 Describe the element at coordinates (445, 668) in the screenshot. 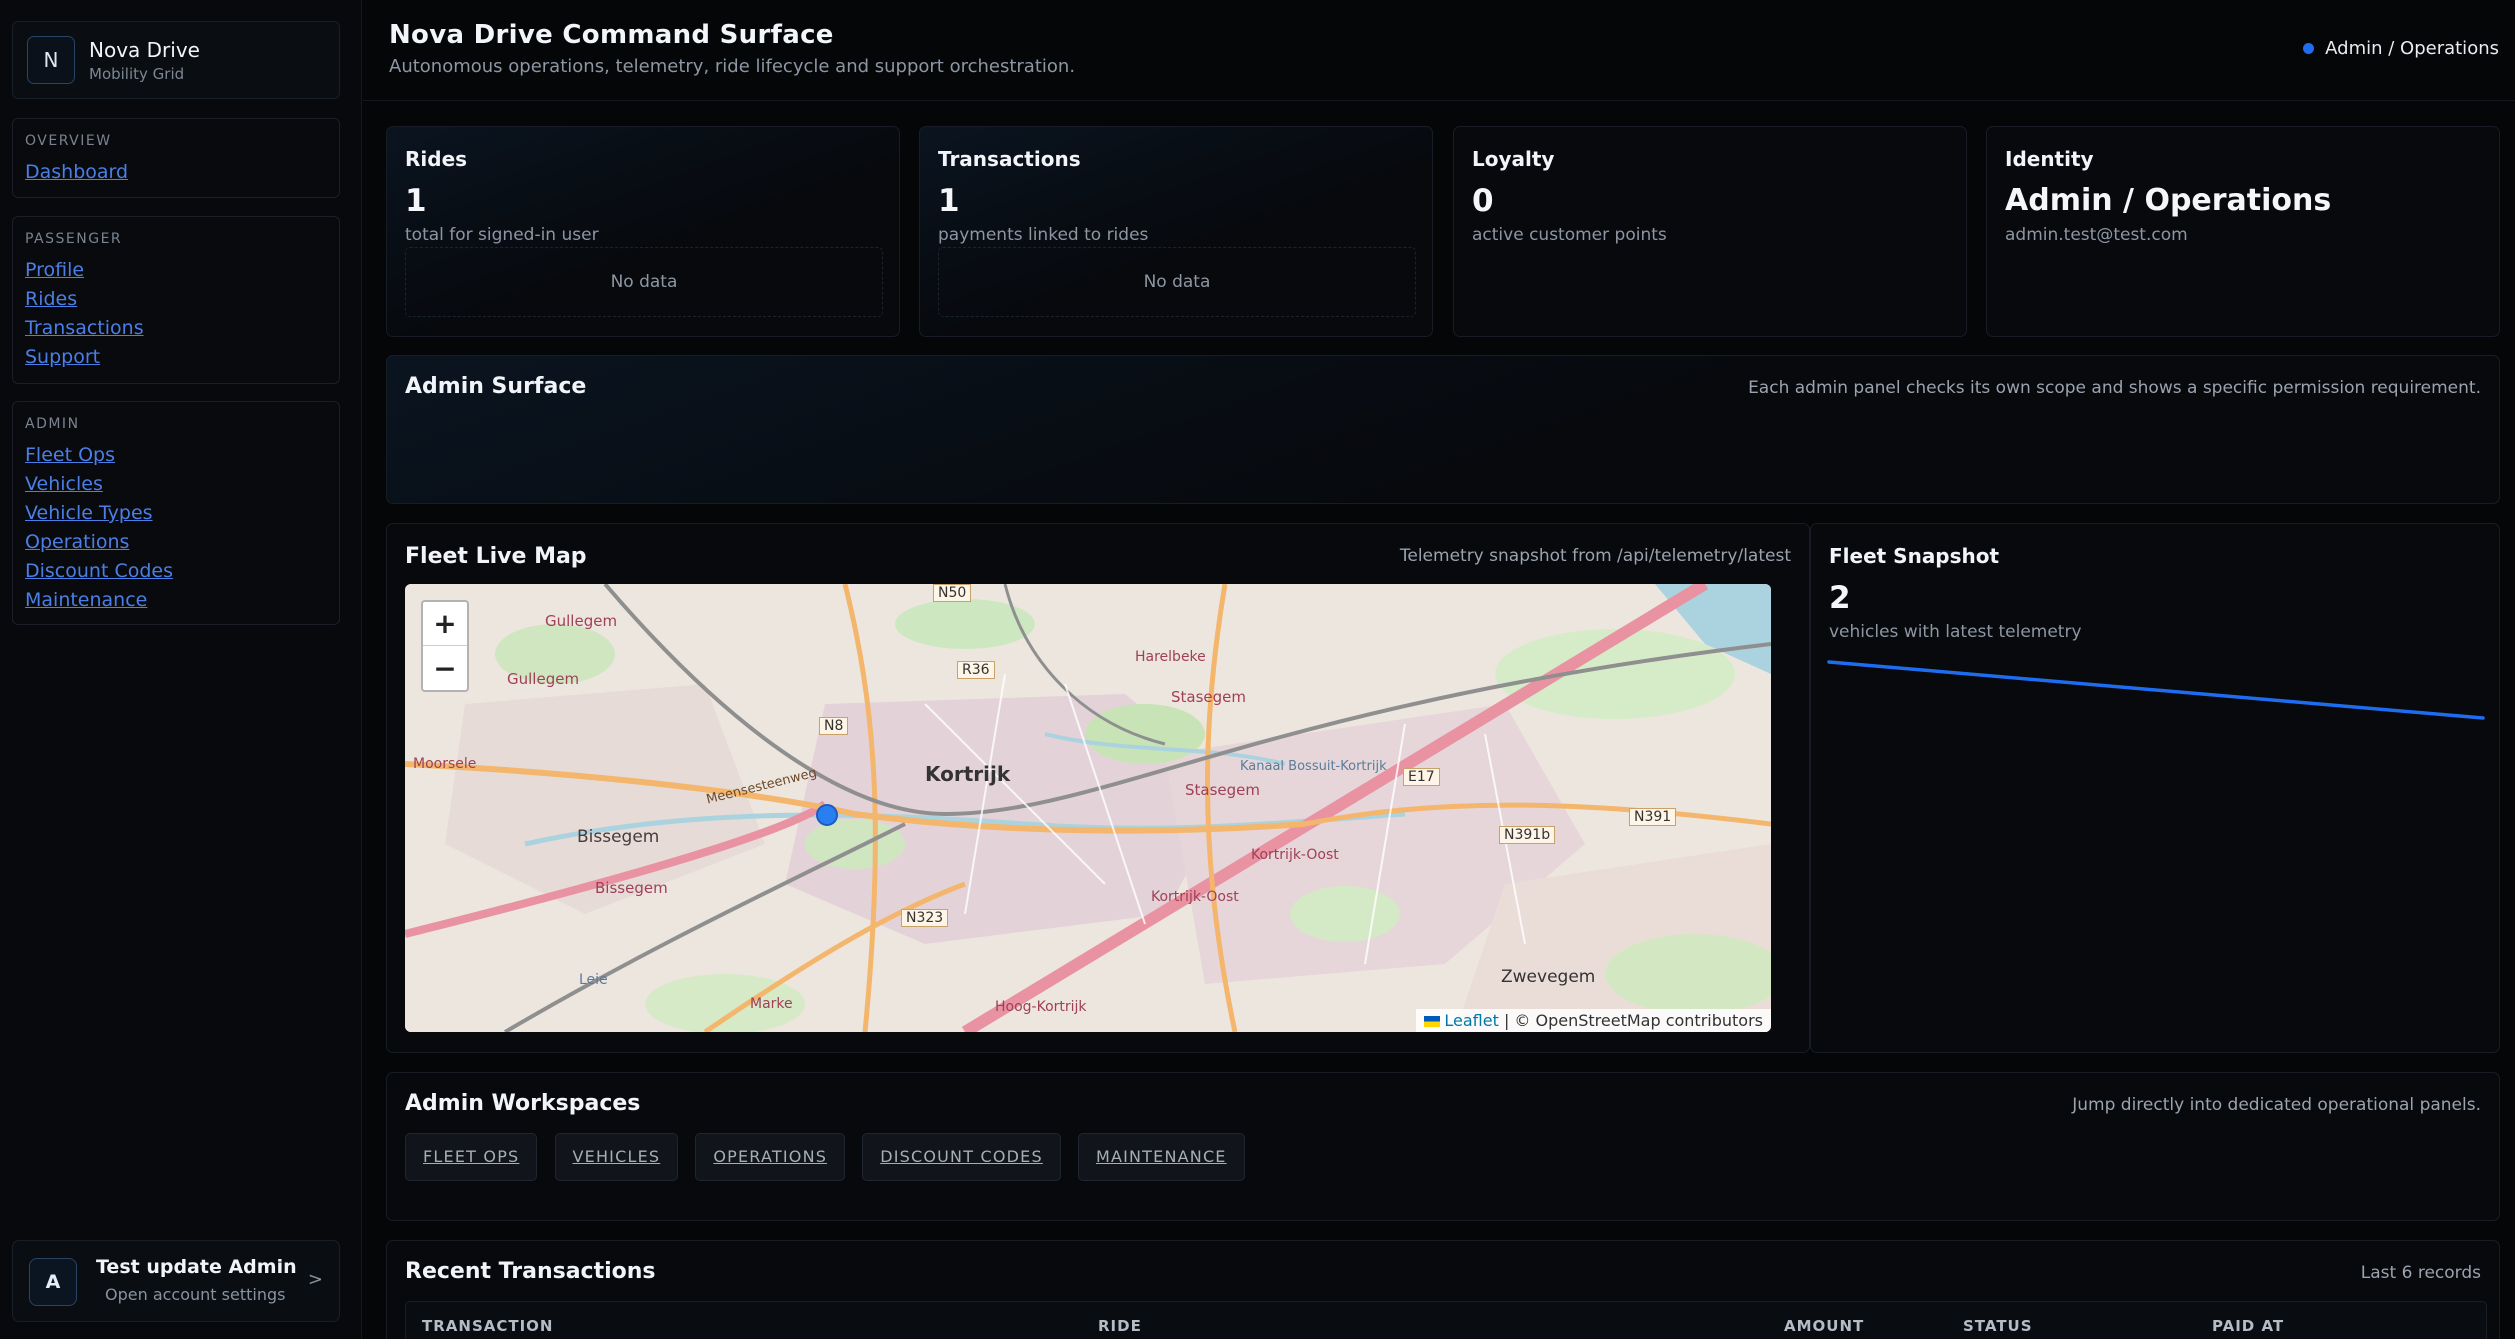

I see `zoom-out-button: −` at that location.